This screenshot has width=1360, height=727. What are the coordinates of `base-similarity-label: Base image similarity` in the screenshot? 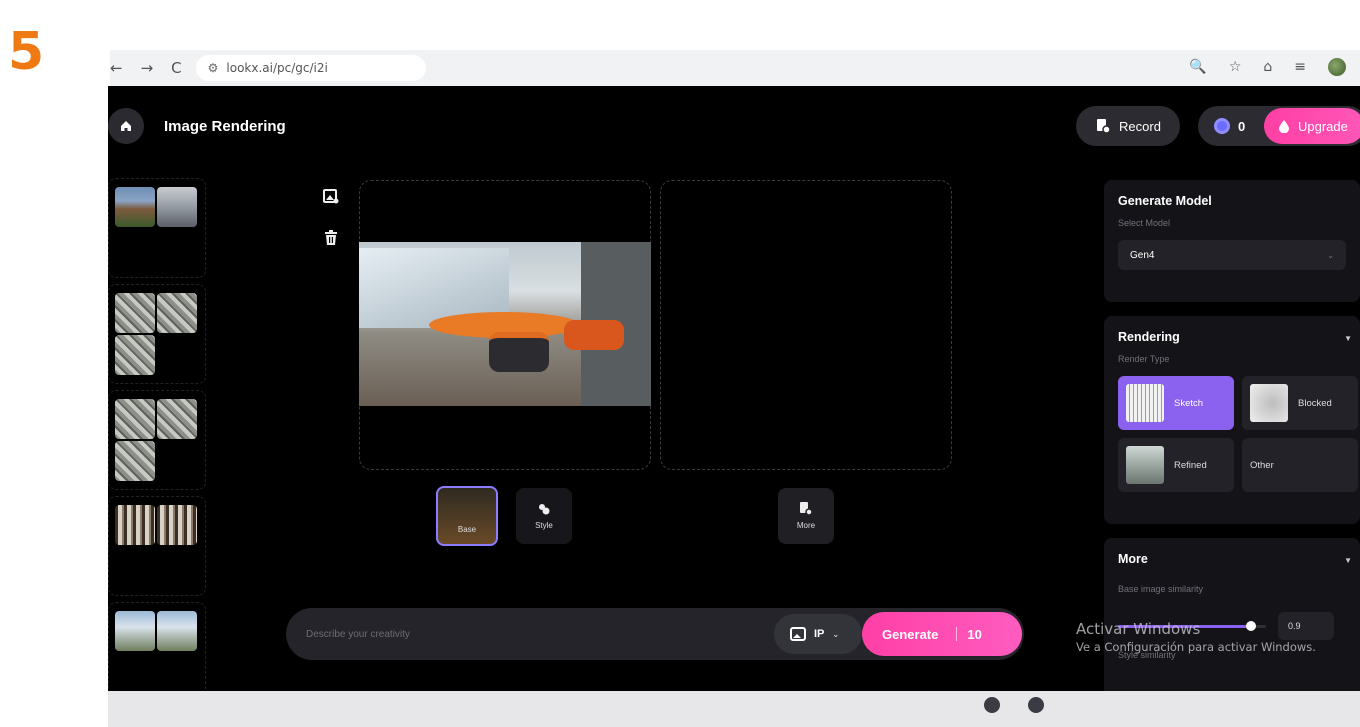 It's located at (1161, 589).